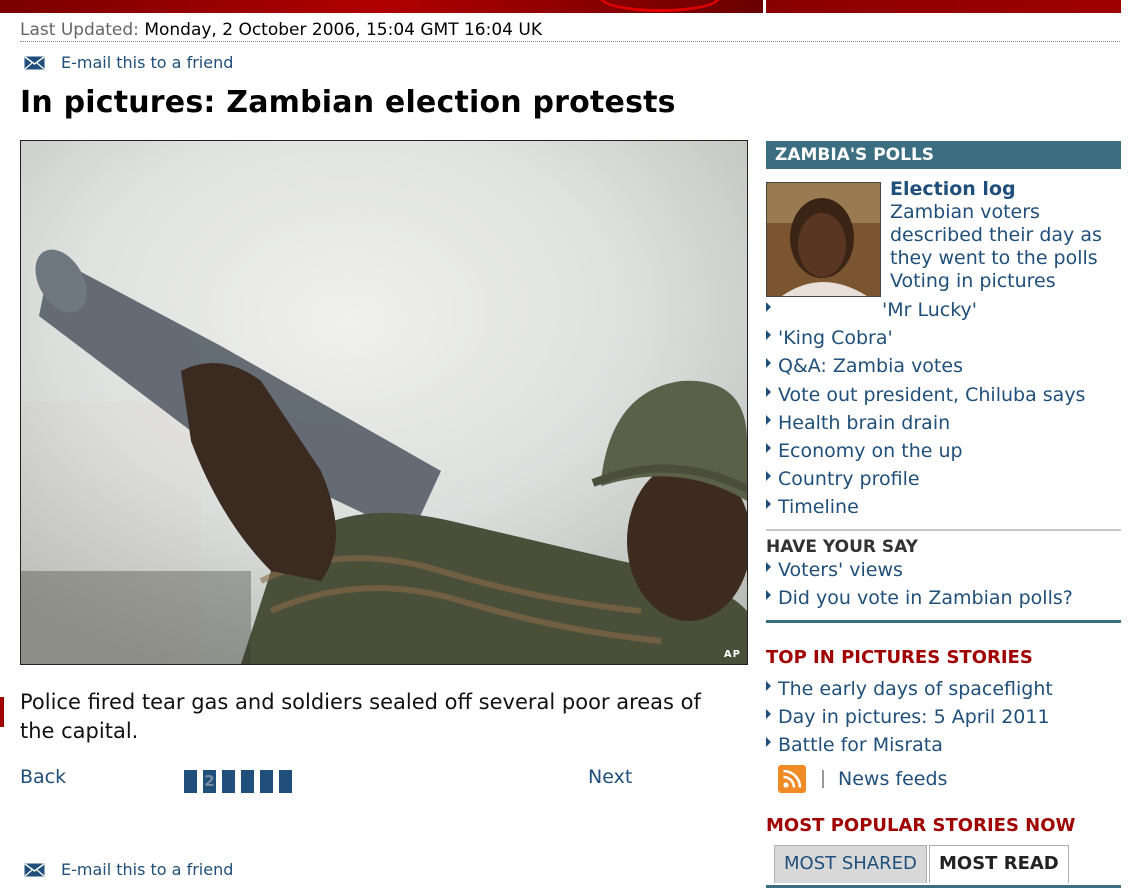  What do you see at coordinates (914, 717) in the screenshot?
I see `link-day-in-pictures: Day in pictures: 5 April 2011` at bounding box center [914, 717].